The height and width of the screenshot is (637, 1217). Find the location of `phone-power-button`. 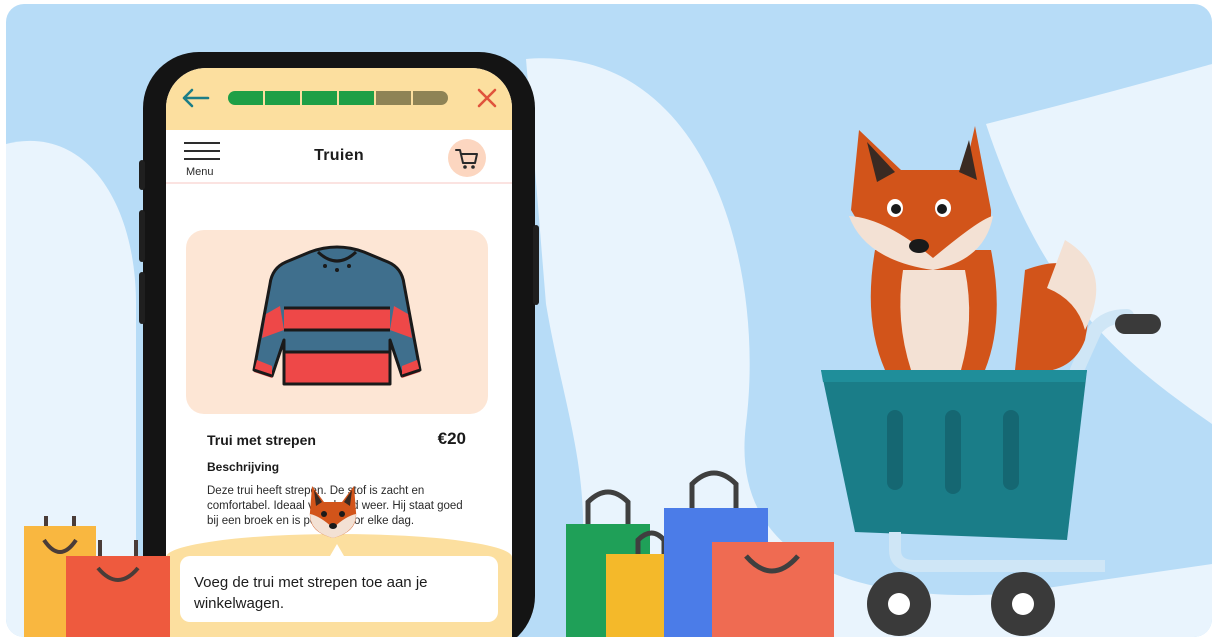

phone-power-button is located at coordinates (536, 265).